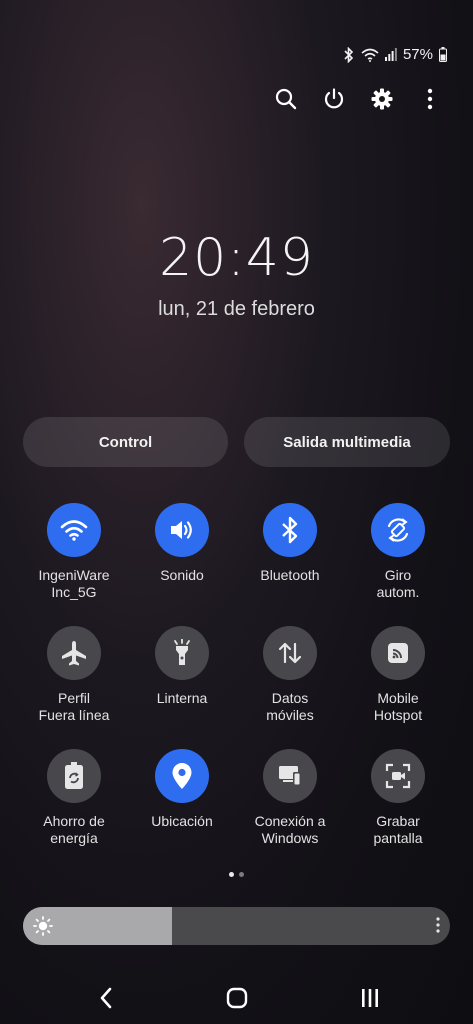  I want to click on tile-airplane-label: Perfil Fuera línea, so click(74, 706).